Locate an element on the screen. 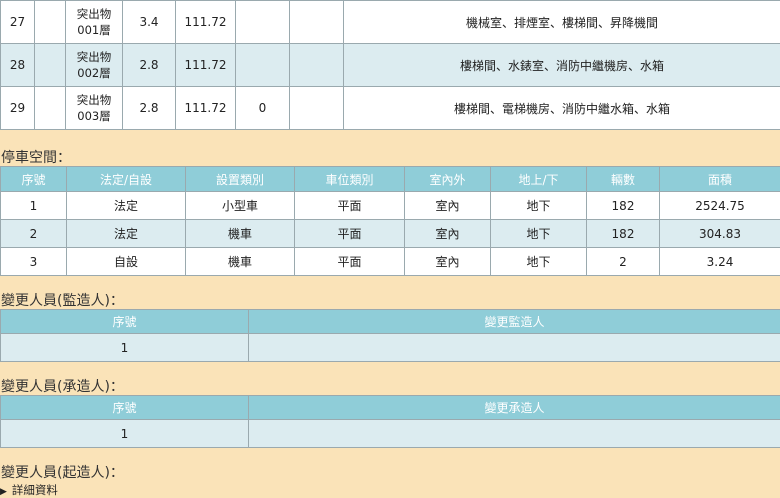 Image resolution: width=780 pixels, height=498 pixels. supervisor-title: 變更人員(監造人)： is located at coordinates (62, 301).